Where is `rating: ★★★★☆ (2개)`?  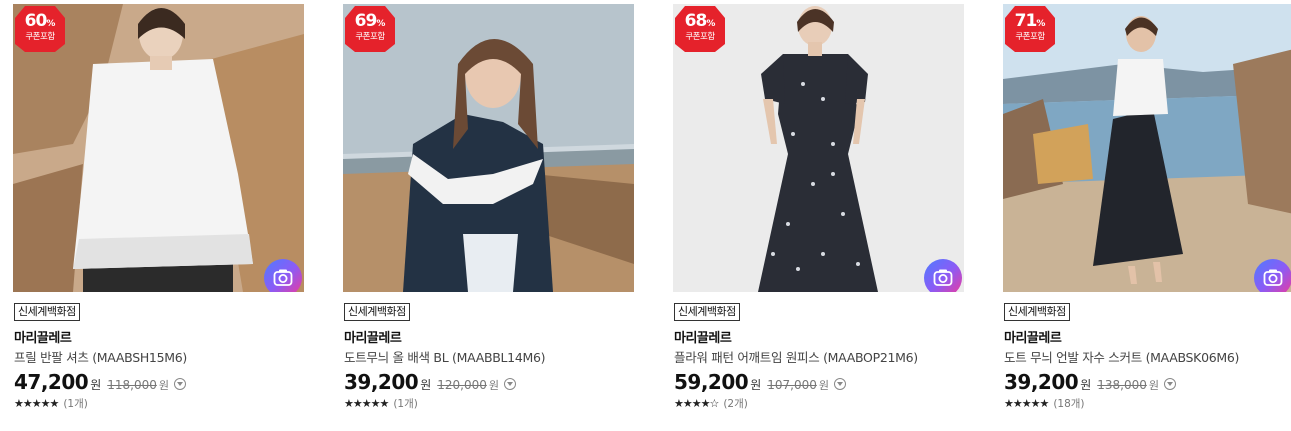
rating: ★★★★☆ (2개) is located at coordinates (711, 403).